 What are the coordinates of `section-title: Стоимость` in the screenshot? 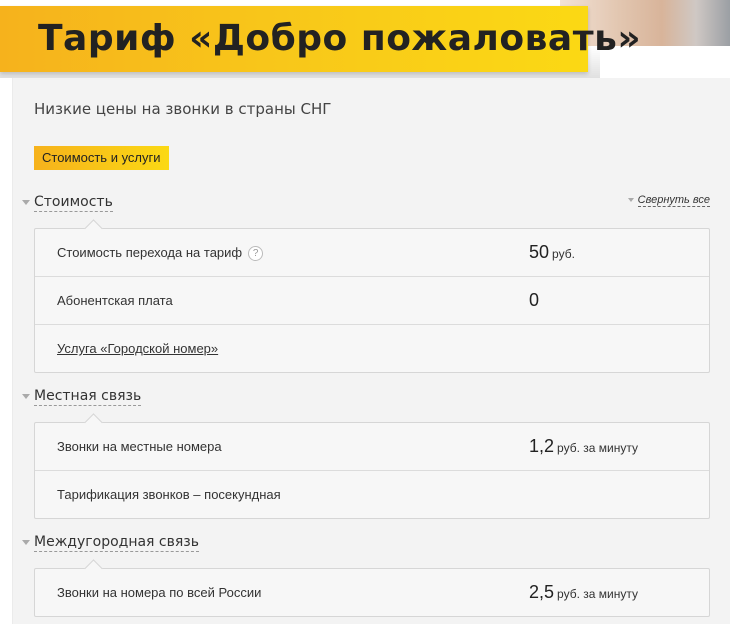 It's located at (73, 203).